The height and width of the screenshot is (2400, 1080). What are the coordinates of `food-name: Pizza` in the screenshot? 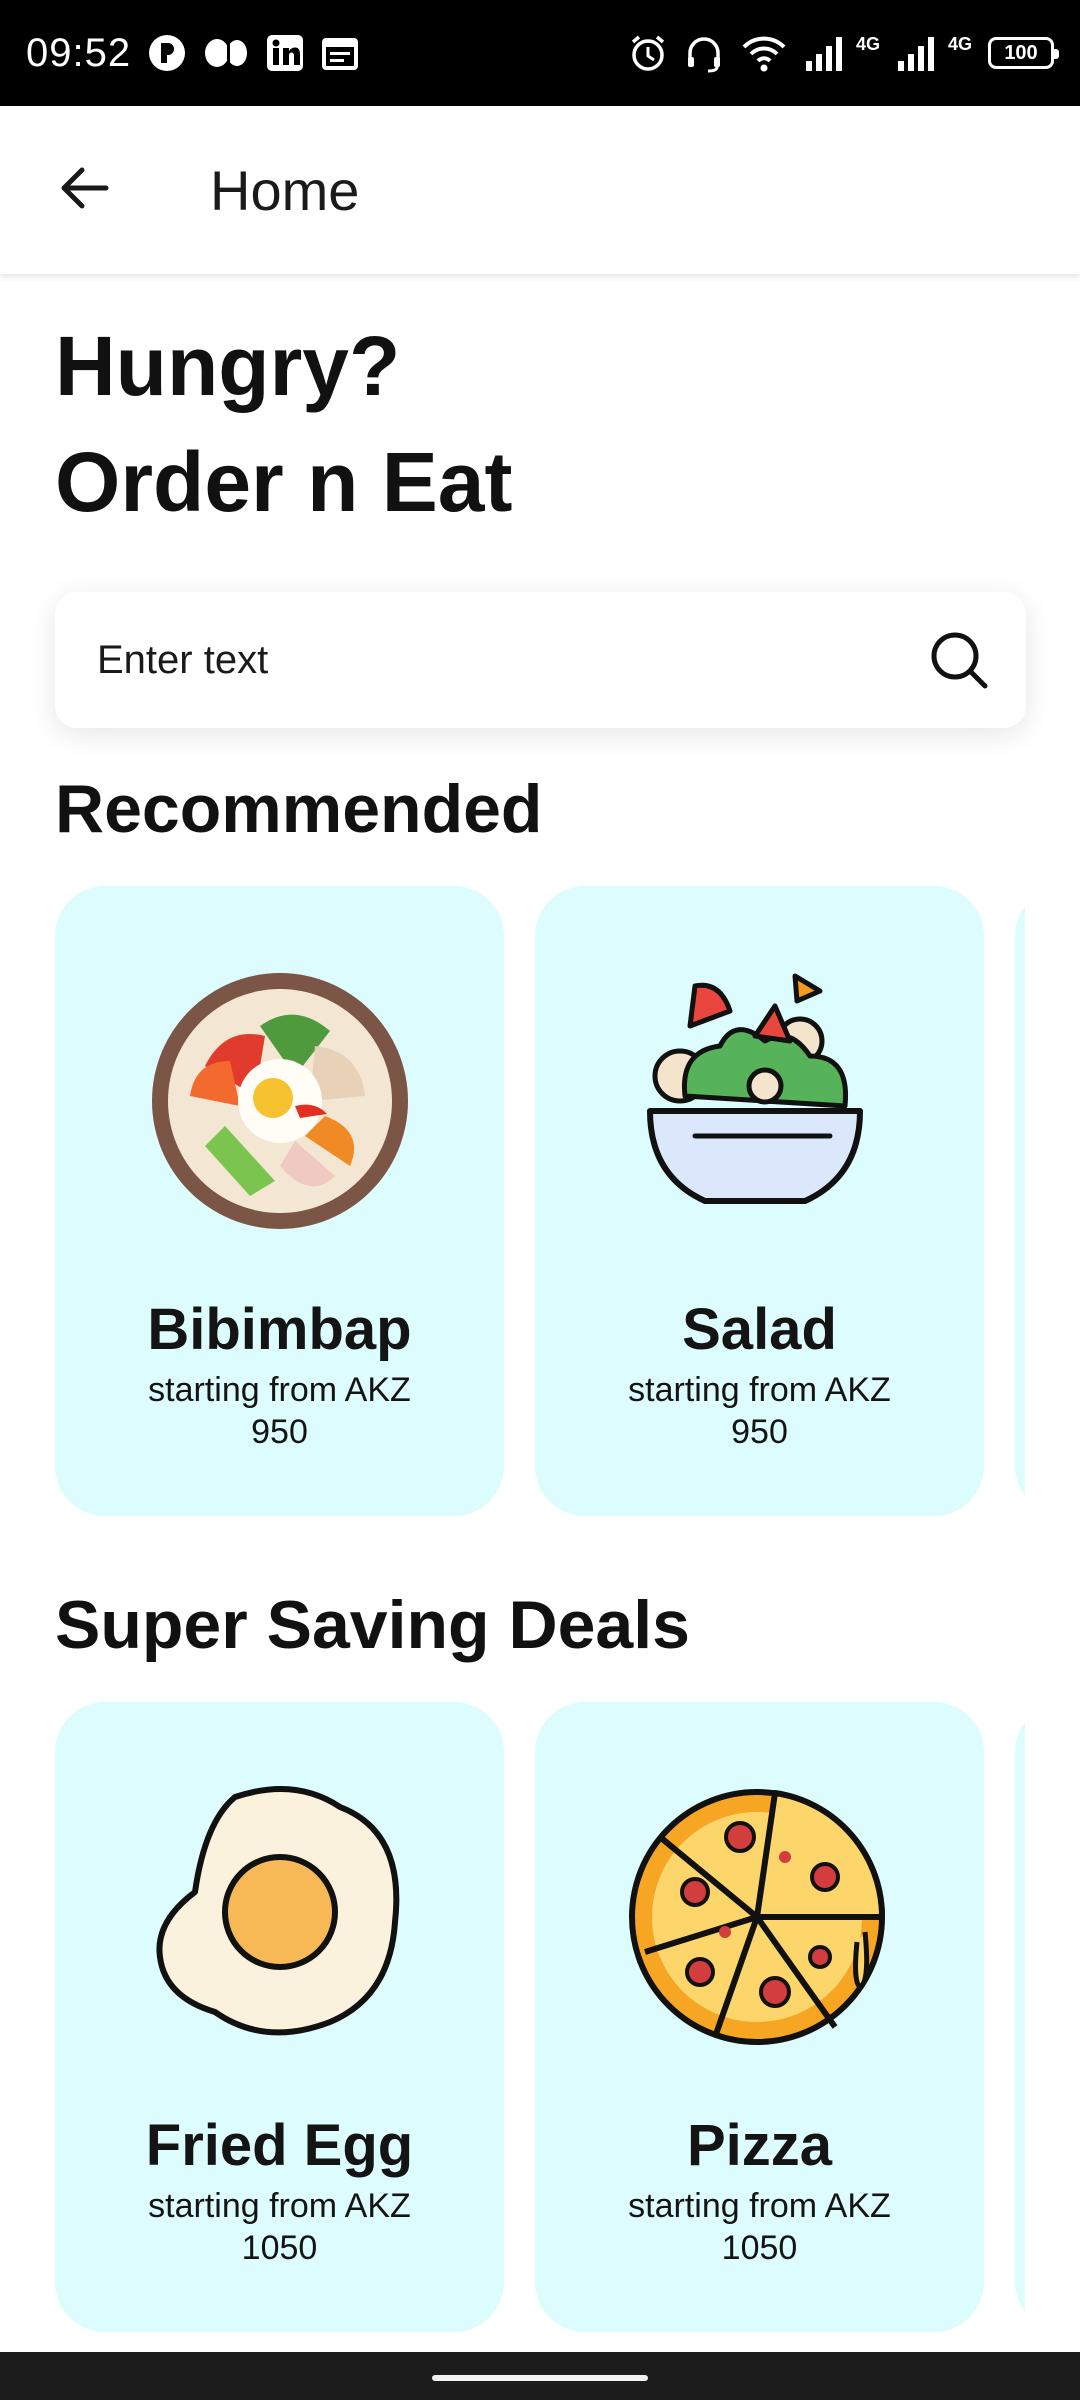 It's located at (759, 2145).